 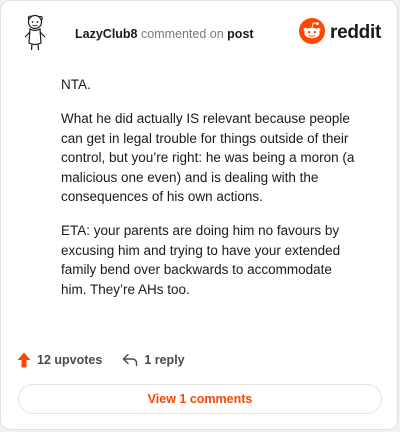 I want to click on upvote-button: 12 upvotes, so click(x=59, y=360).